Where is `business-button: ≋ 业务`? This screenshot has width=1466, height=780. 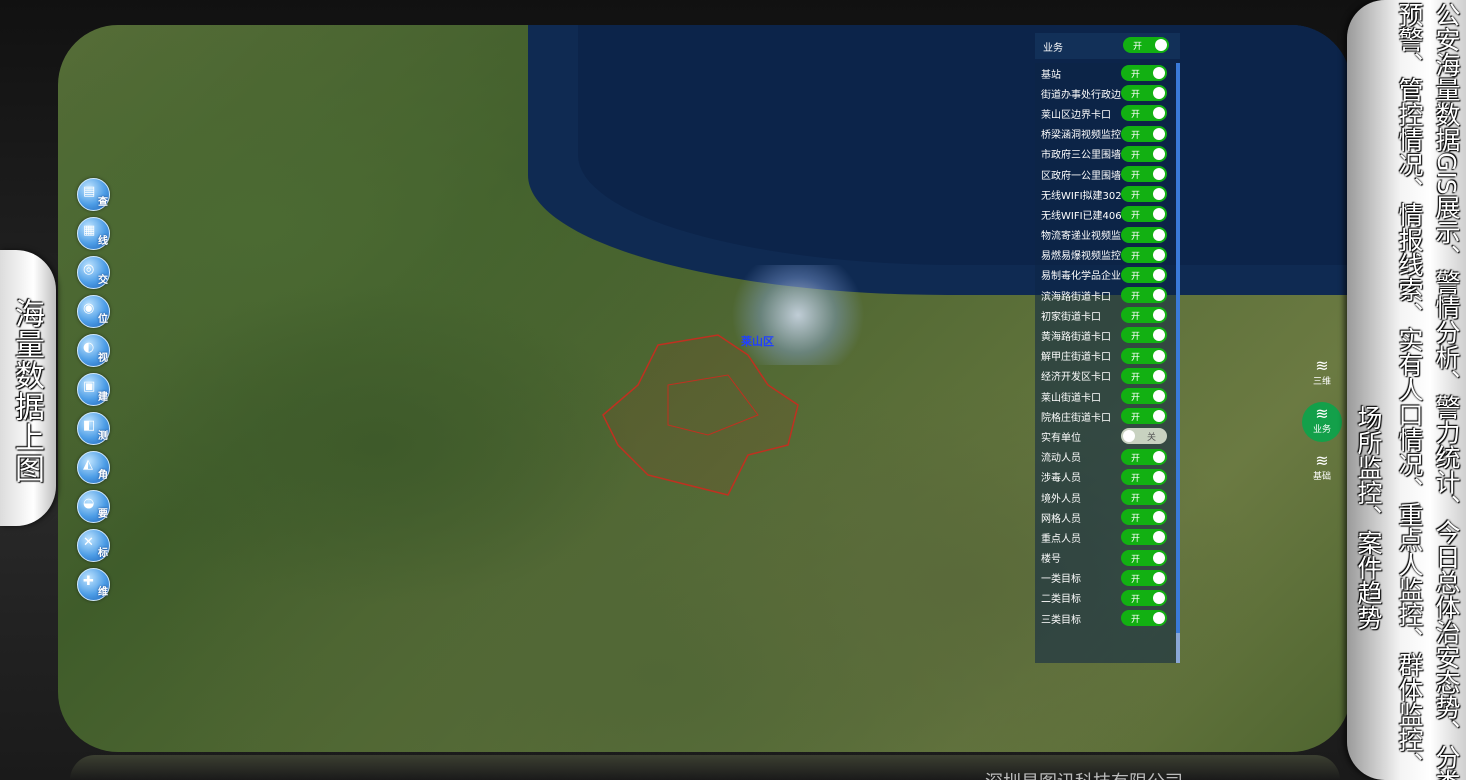
business-button: ≋ 业务 is located at coordinates (1322, 422).